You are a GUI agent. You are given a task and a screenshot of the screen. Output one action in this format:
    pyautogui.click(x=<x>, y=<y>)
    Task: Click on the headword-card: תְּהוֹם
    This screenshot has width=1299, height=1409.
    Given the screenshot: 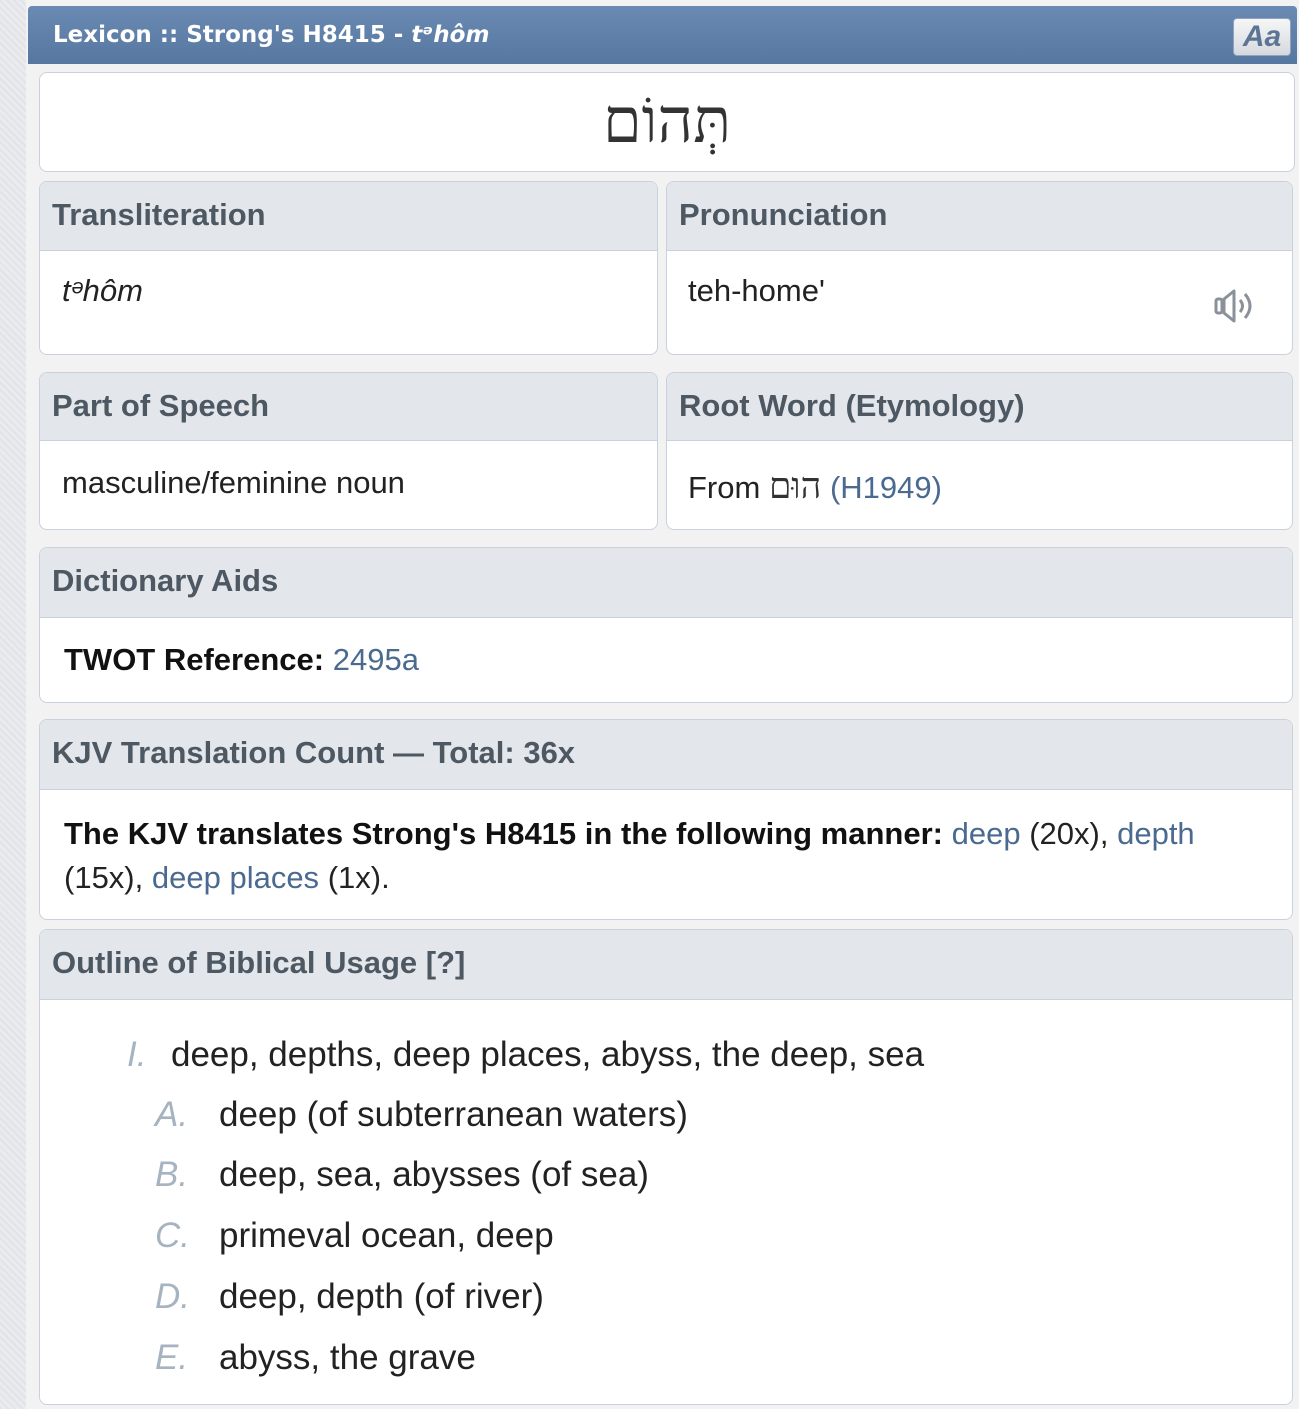 What is the action you would take?
    pyautogui.click(x=667, y=122)
    